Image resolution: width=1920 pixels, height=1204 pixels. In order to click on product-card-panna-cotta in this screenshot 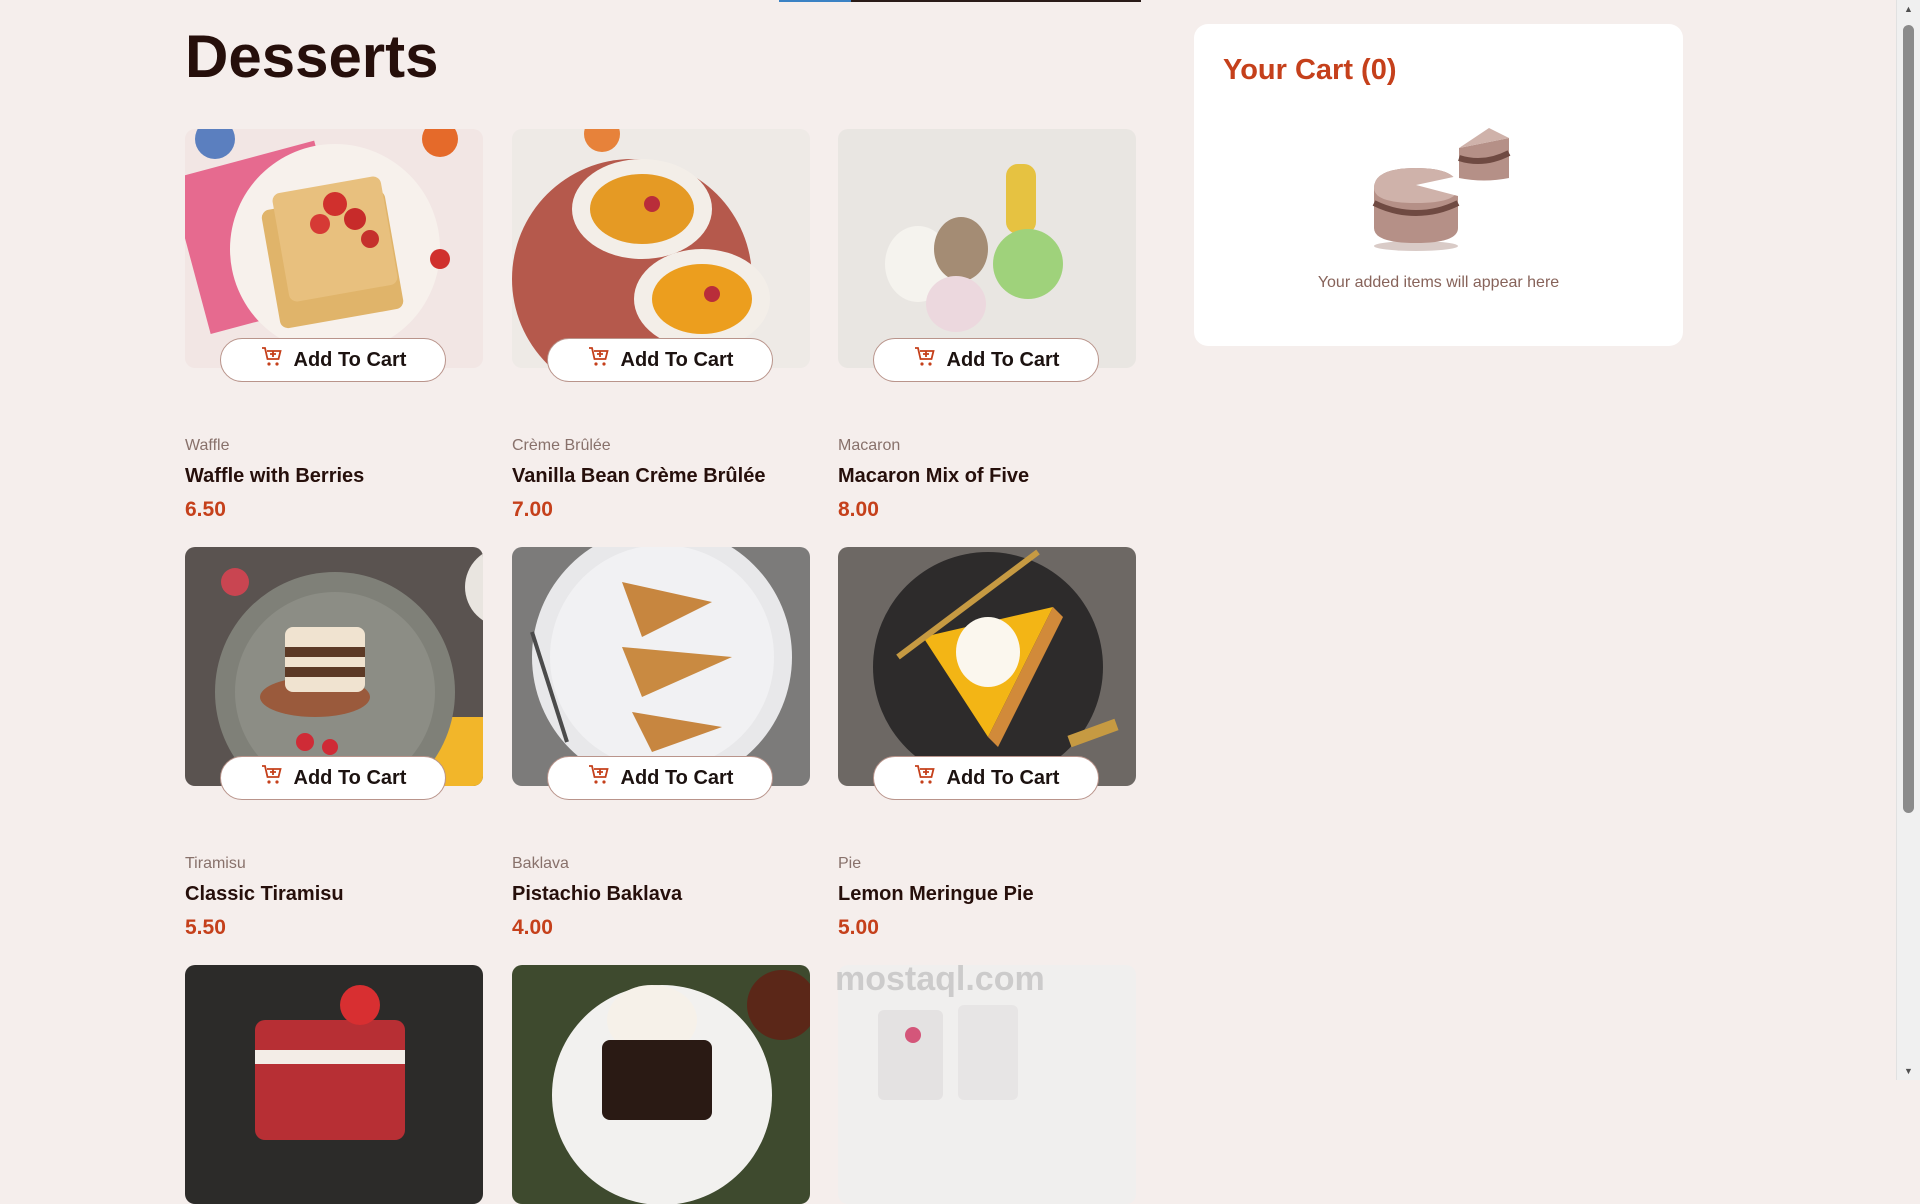, I will do `click(987, 1084)`.